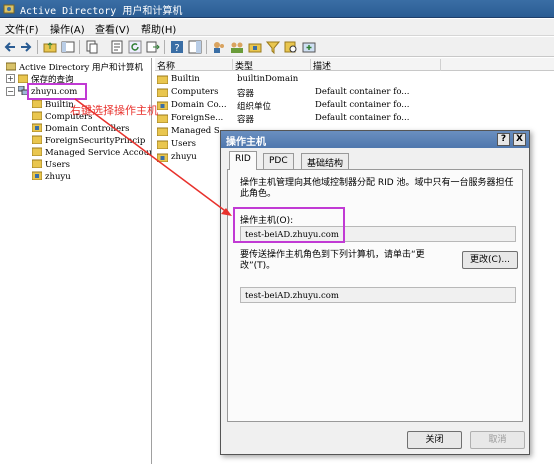 The height and width of the screenshot is (464, 554). I want to click on expand-saved-queries: +, so click(10, 78).